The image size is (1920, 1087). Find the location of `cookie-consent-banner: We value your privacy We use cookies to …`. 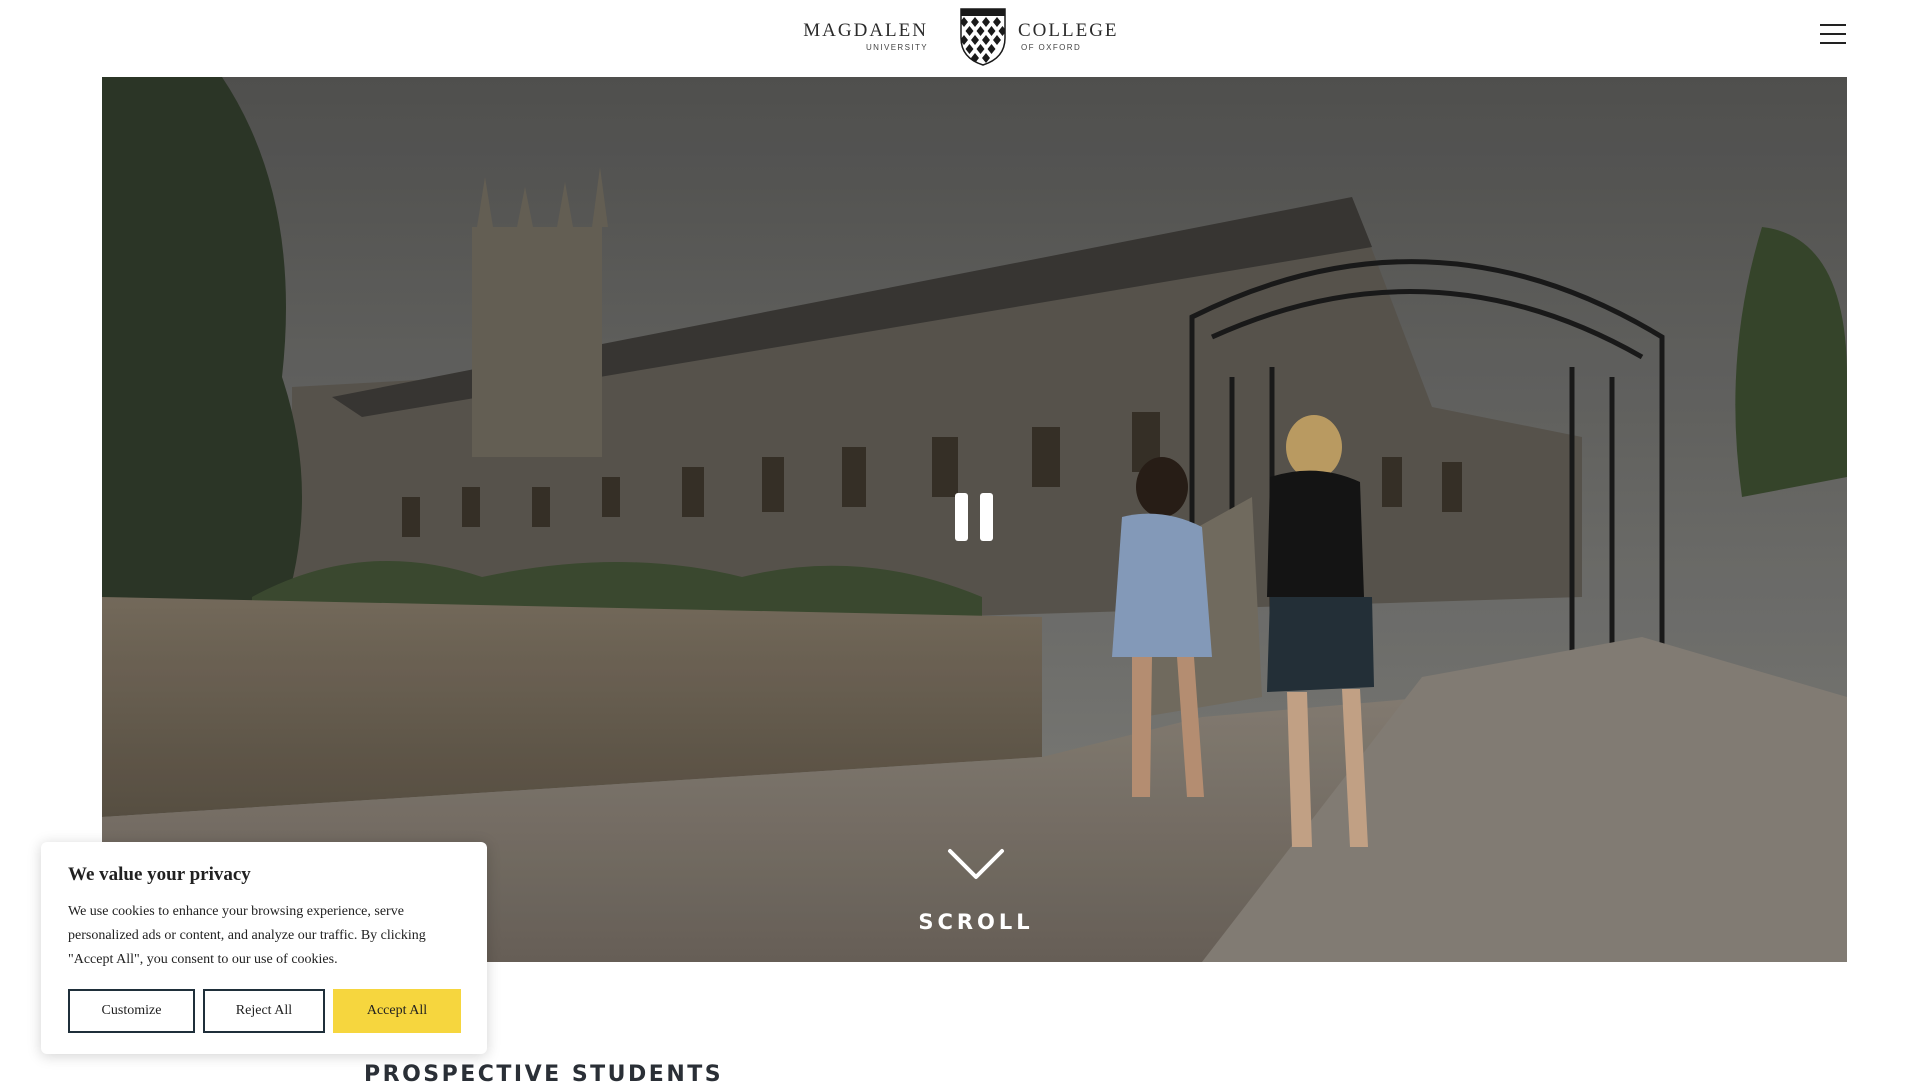

cookie-consent-banner: We value your privacy We use cookies to … is located at coordinates (264, 948).